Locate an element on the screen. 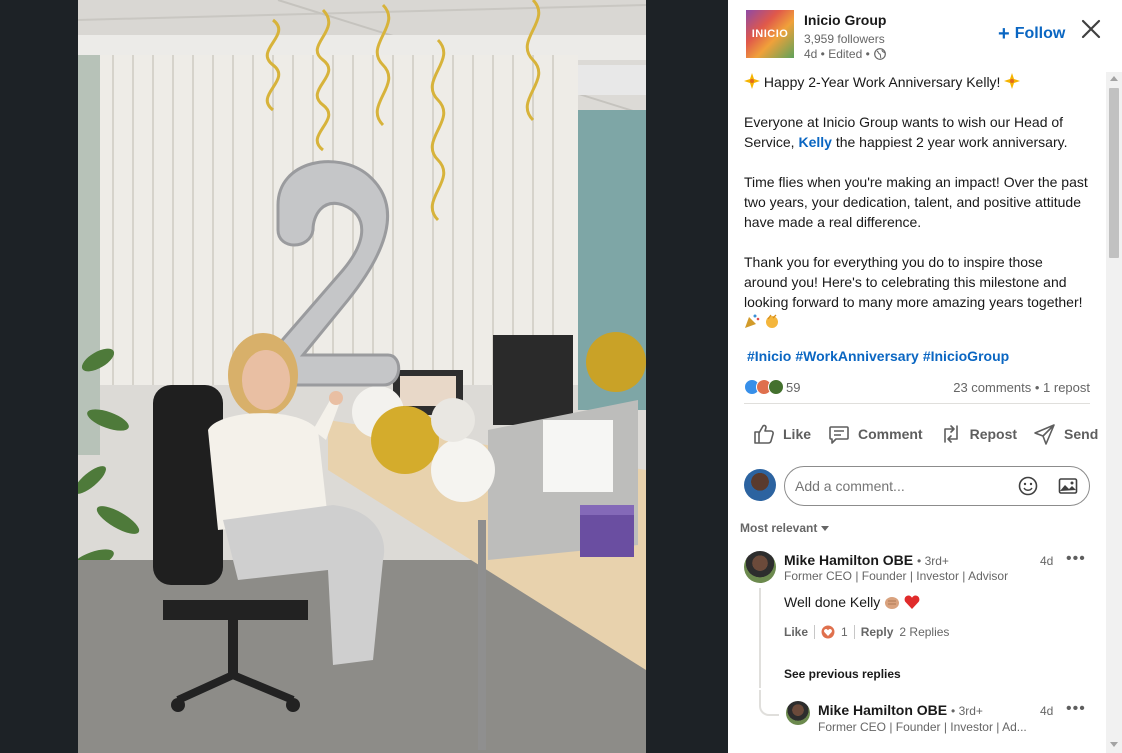 The image size is (1122, 753). comment-time: 4d is located at coordinates (1047, 561).